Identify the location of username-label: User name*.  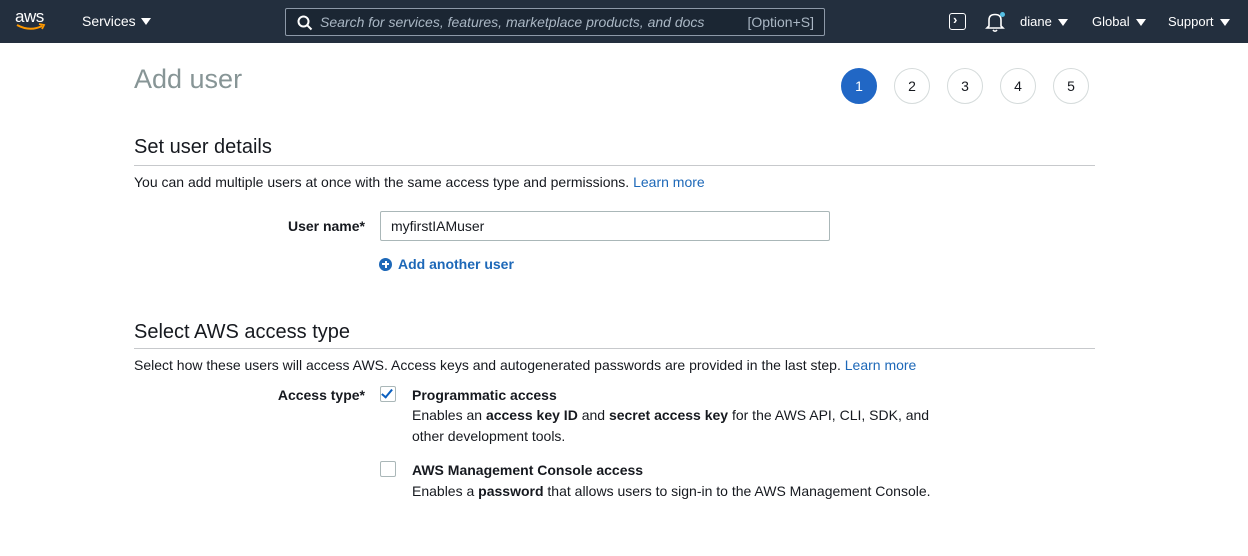
(326, 226).